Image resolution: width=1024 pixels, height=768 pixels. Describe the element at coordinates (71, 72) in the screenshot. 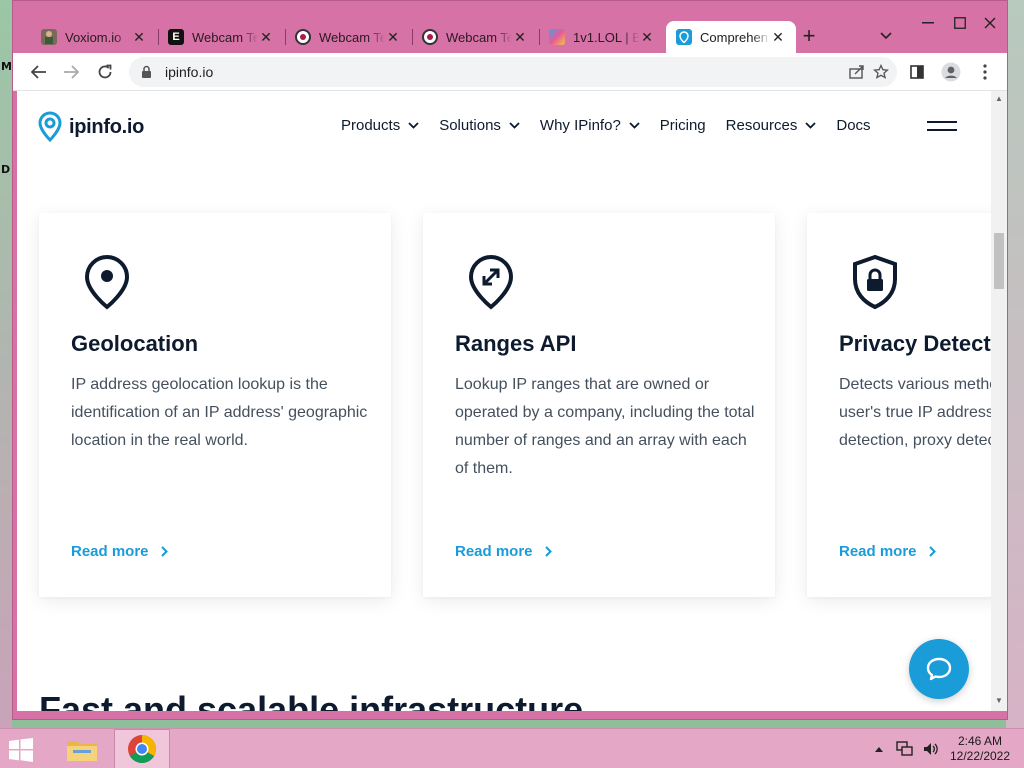

I see `forward-button` at that location.